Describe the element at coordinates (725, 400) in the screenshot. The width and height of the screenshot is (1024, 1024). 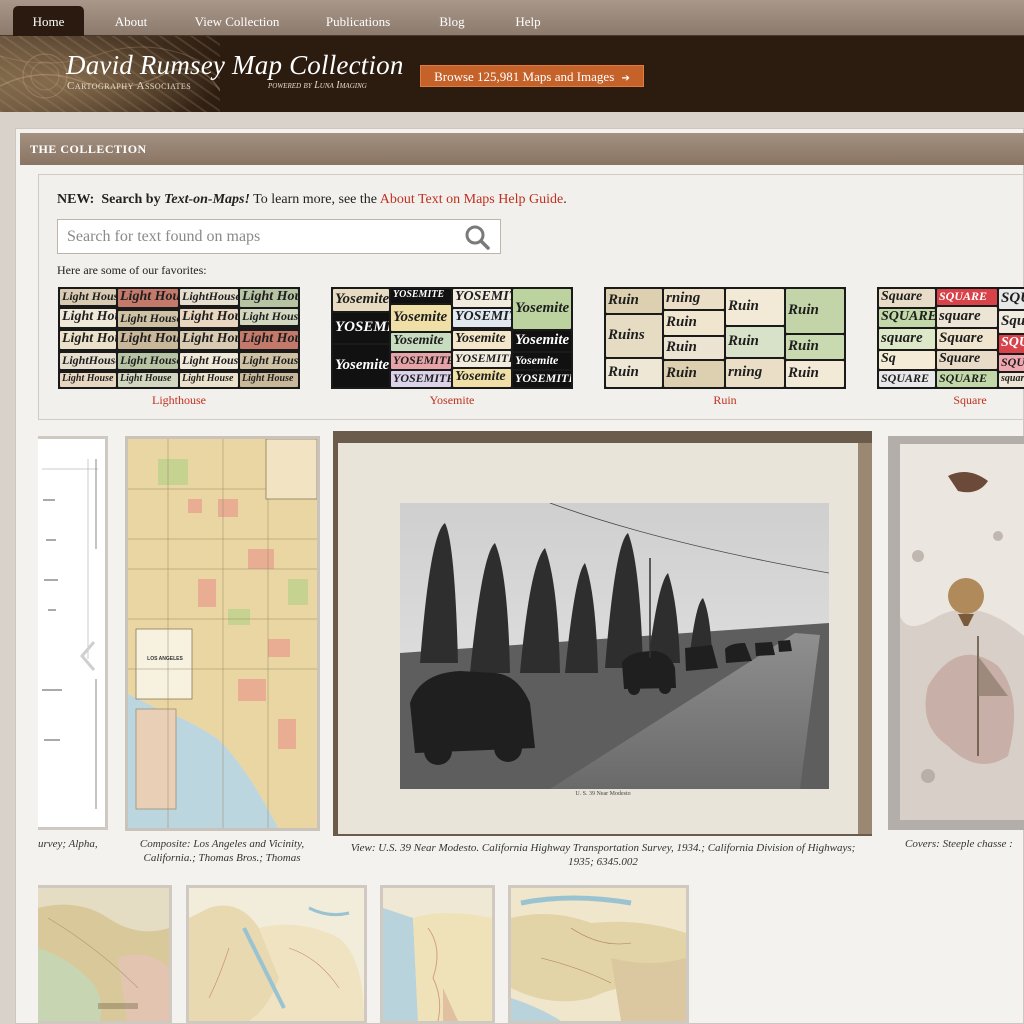
I see `favorite-ruin-link: Ruin` at that location.